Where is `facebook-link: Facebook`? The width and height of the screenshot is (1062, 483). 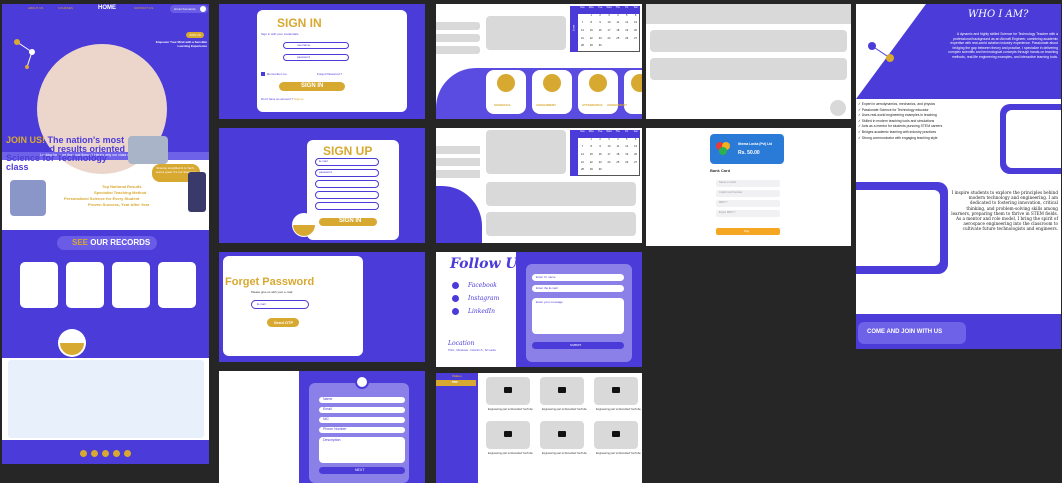 facebook-link: Facebook is located at coordinates (482, 285).